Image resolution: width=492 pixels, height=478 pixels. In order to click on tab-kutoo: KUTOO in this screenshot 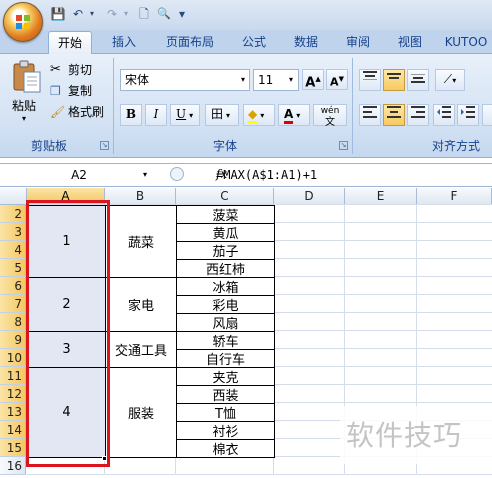, I will do `click(466, 42)`.